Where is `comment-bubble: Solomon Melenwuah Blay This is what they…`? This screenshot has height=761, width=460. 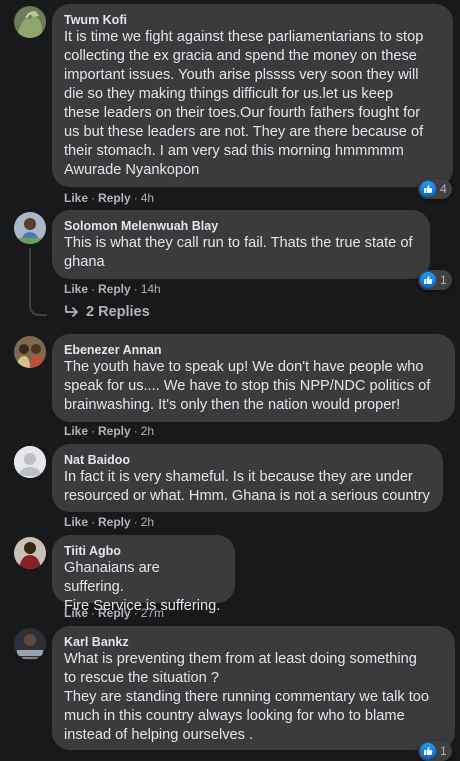 comment-bubble: Solomon Melenwuah Blay This is what they… is located at coordinates (241, 244).